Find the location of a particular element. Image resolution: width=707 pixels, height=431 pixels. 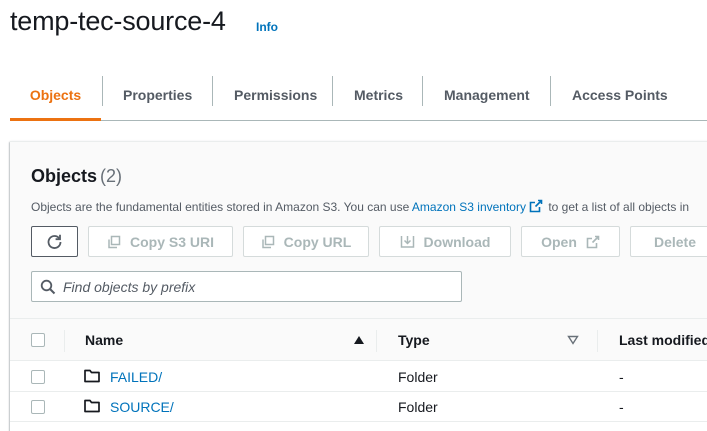

objects-title: Objects is located at coordinates (64, 176).